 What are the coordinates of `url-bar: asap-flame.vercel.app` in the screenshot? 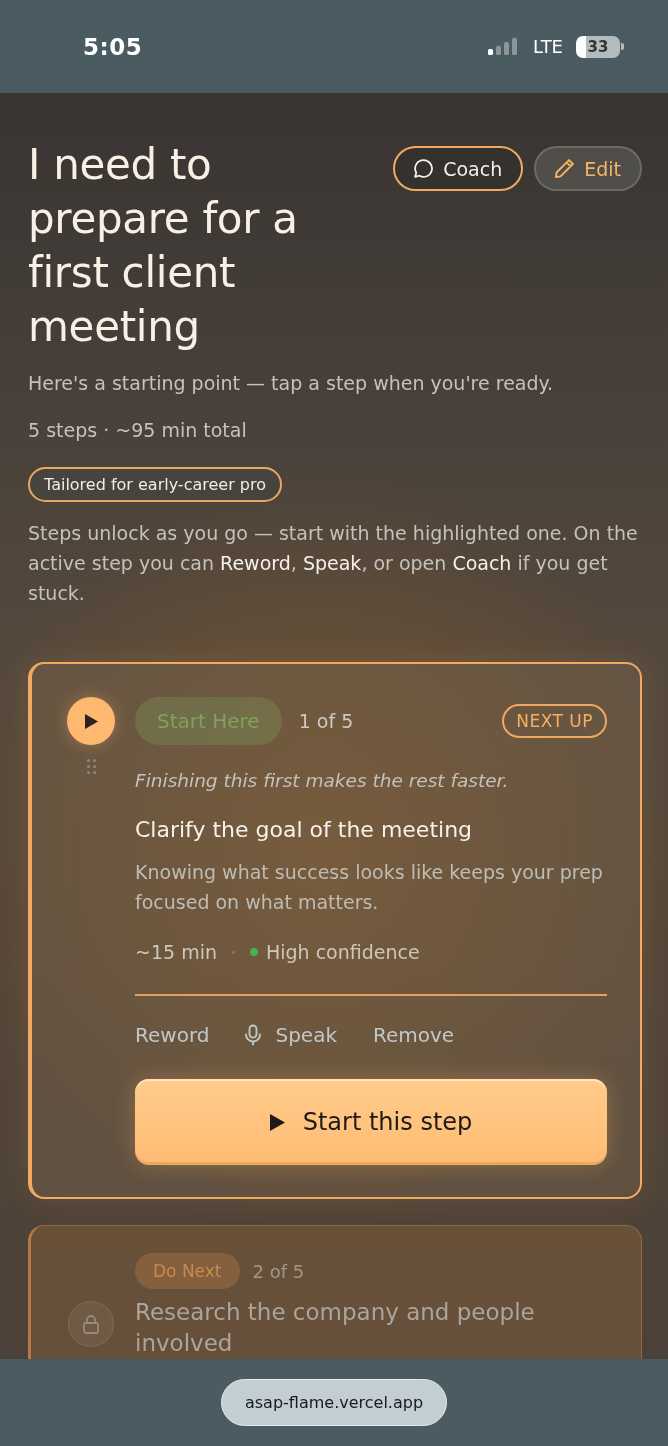 It's located at (334, 1402).